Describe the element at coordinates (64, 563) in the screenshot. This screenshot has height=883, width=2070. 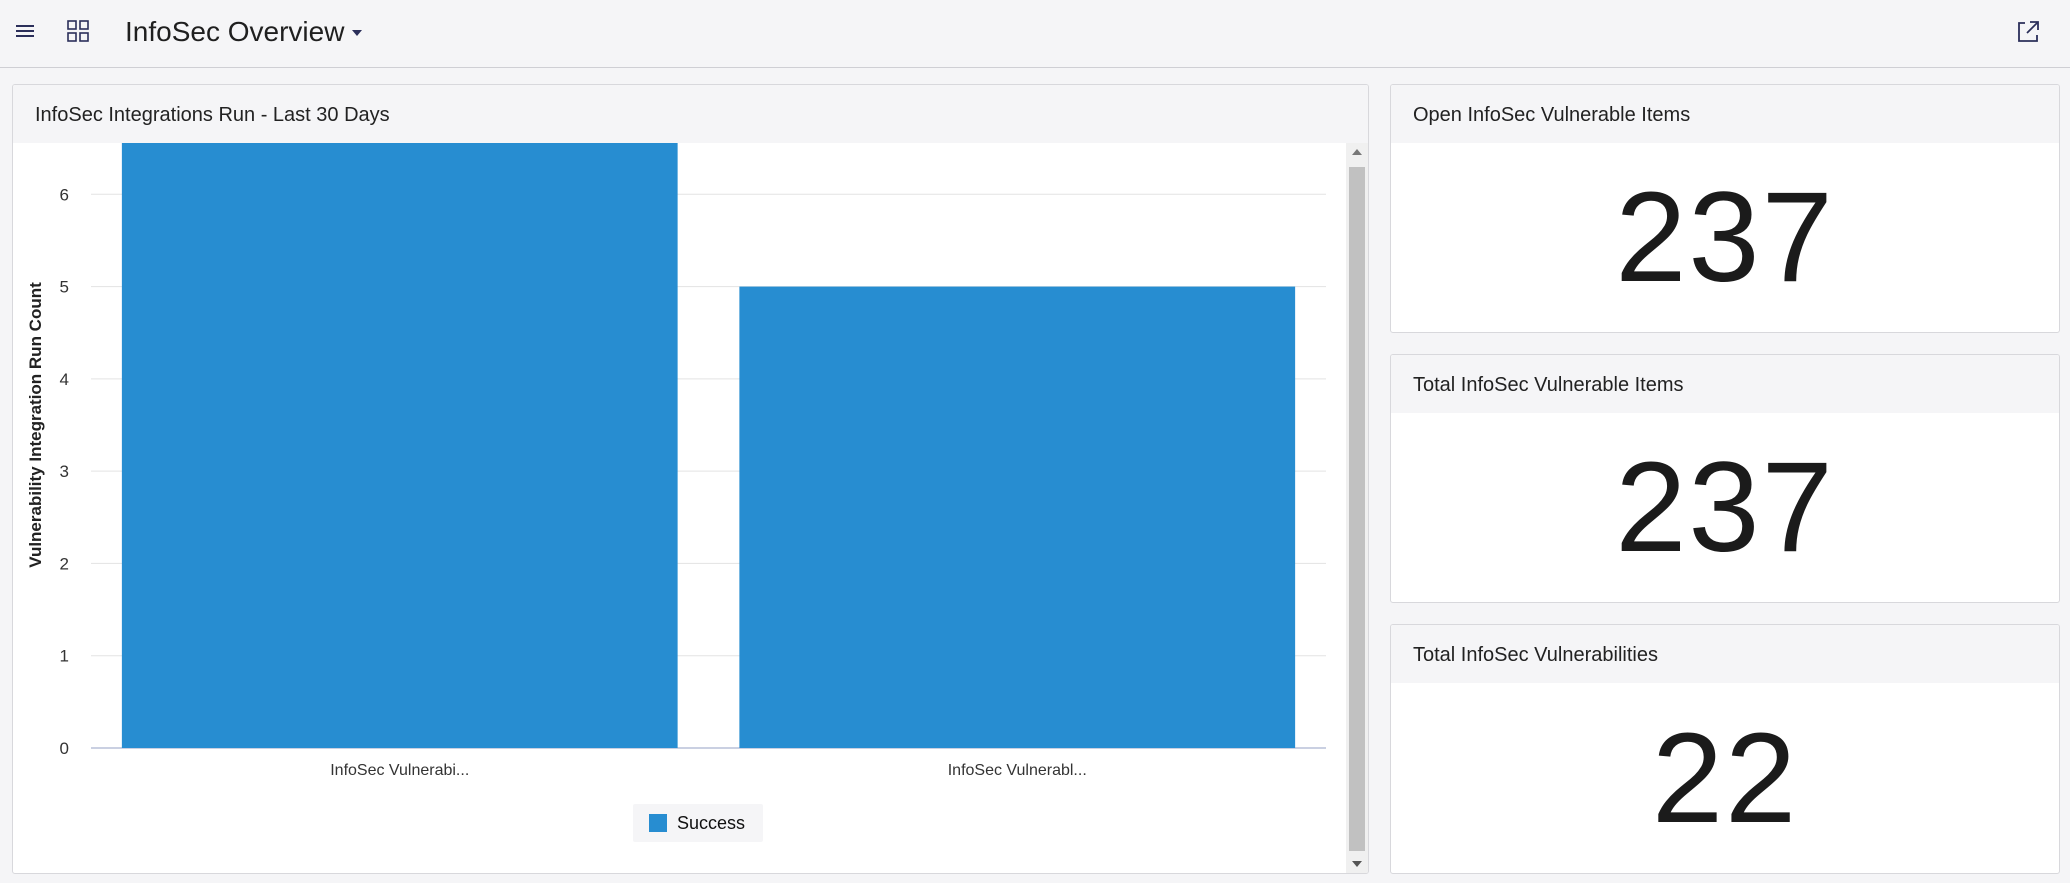
I see `y-tick-label: 2` at that location.